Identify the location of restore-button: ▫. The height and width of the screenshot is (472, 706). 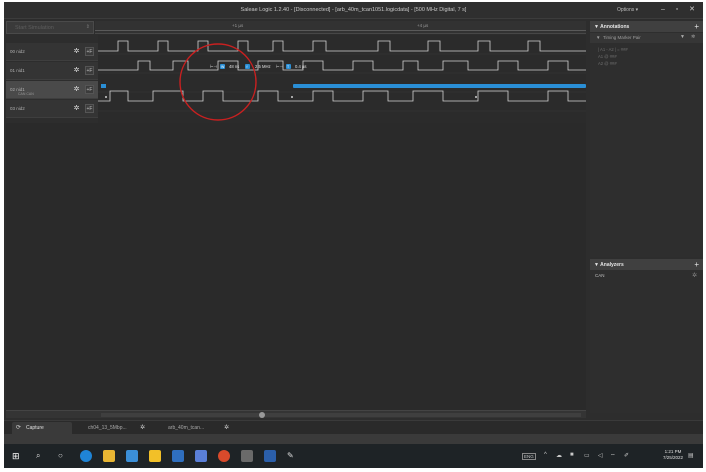
(677, 10).